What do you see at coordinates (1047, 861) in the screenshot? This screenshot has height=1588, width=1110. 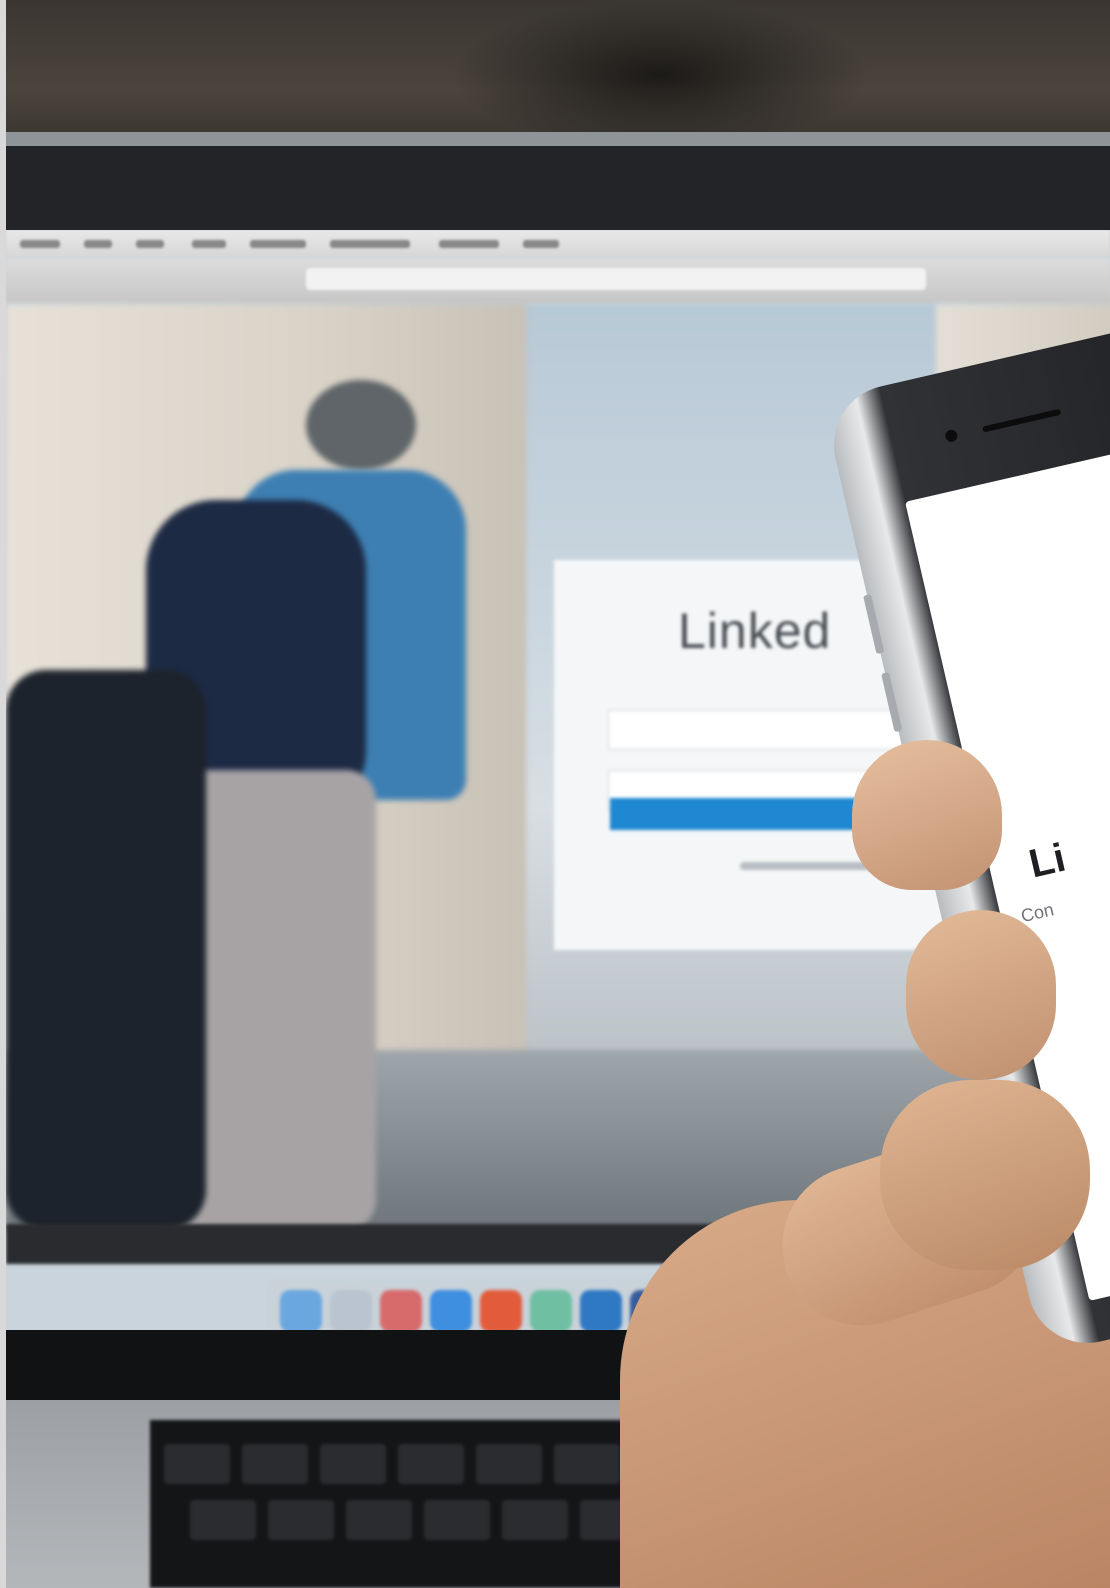 I see `app-title: Li` at bounding box center [1047, 861].